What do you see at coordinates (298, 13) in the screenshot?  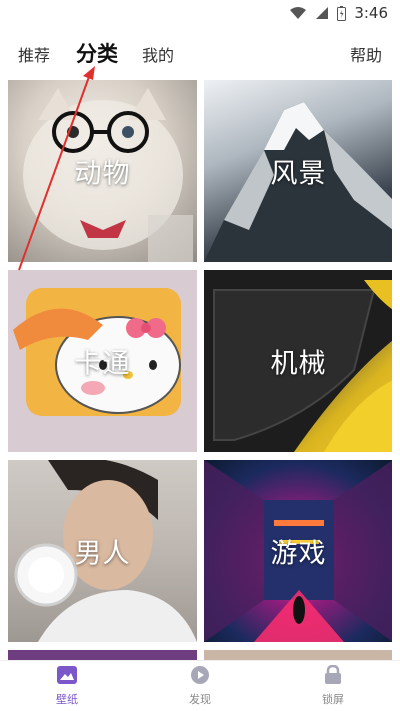 I see `wifi-icon` at bounding box center [298, 13].